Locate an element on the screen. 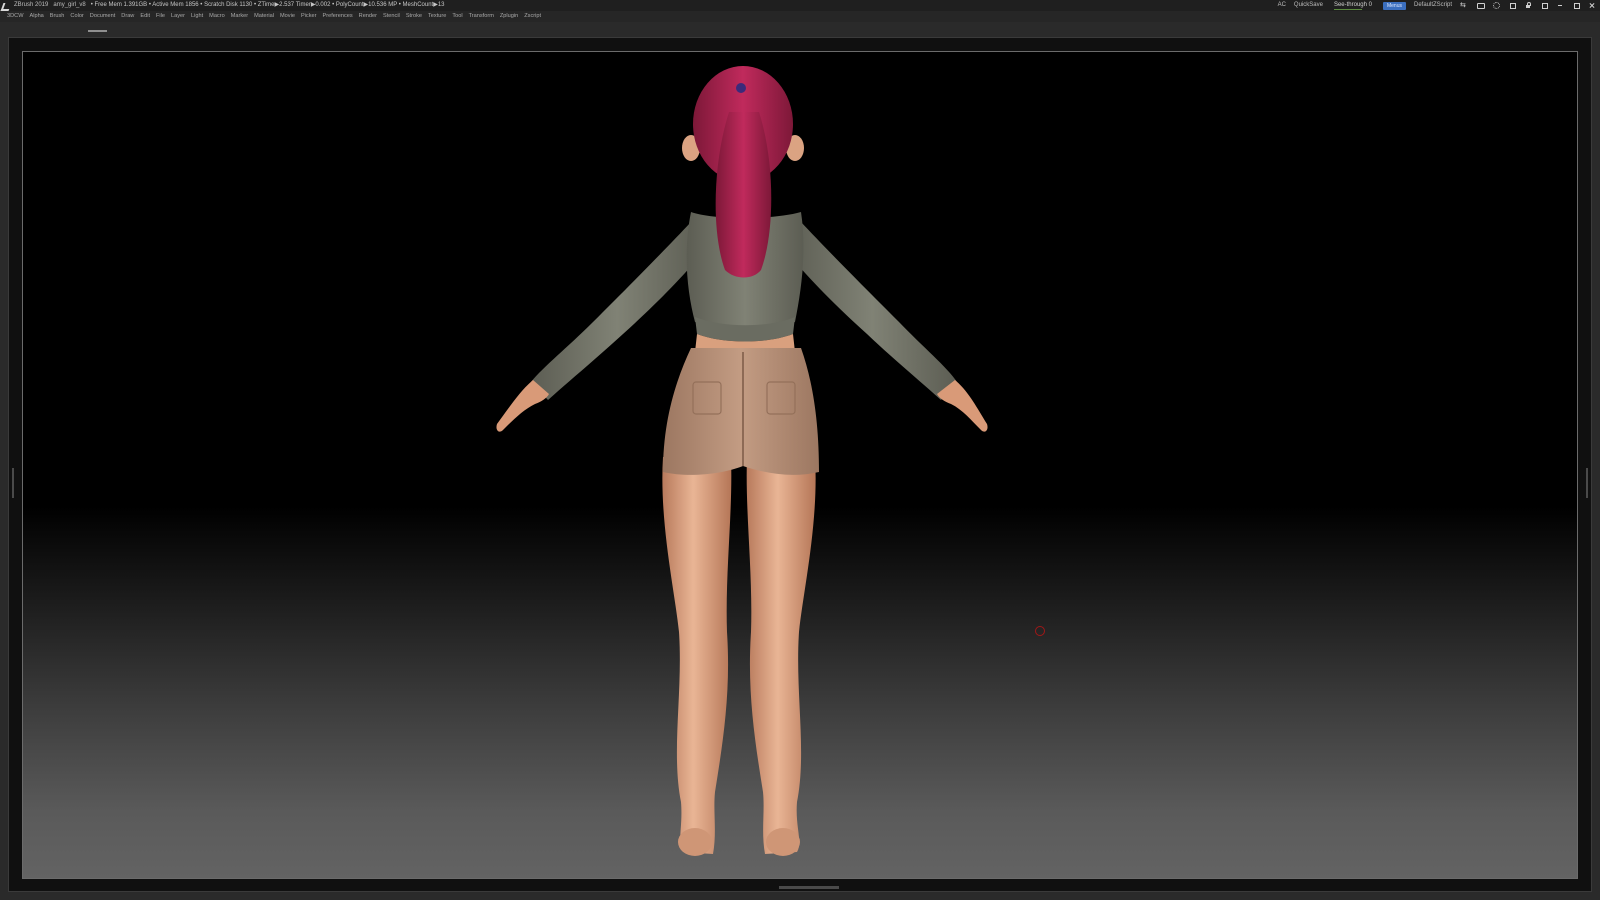 The image size is (1600, 900). app-title: ZBrush 2019 is located at coordinates (31, 5).